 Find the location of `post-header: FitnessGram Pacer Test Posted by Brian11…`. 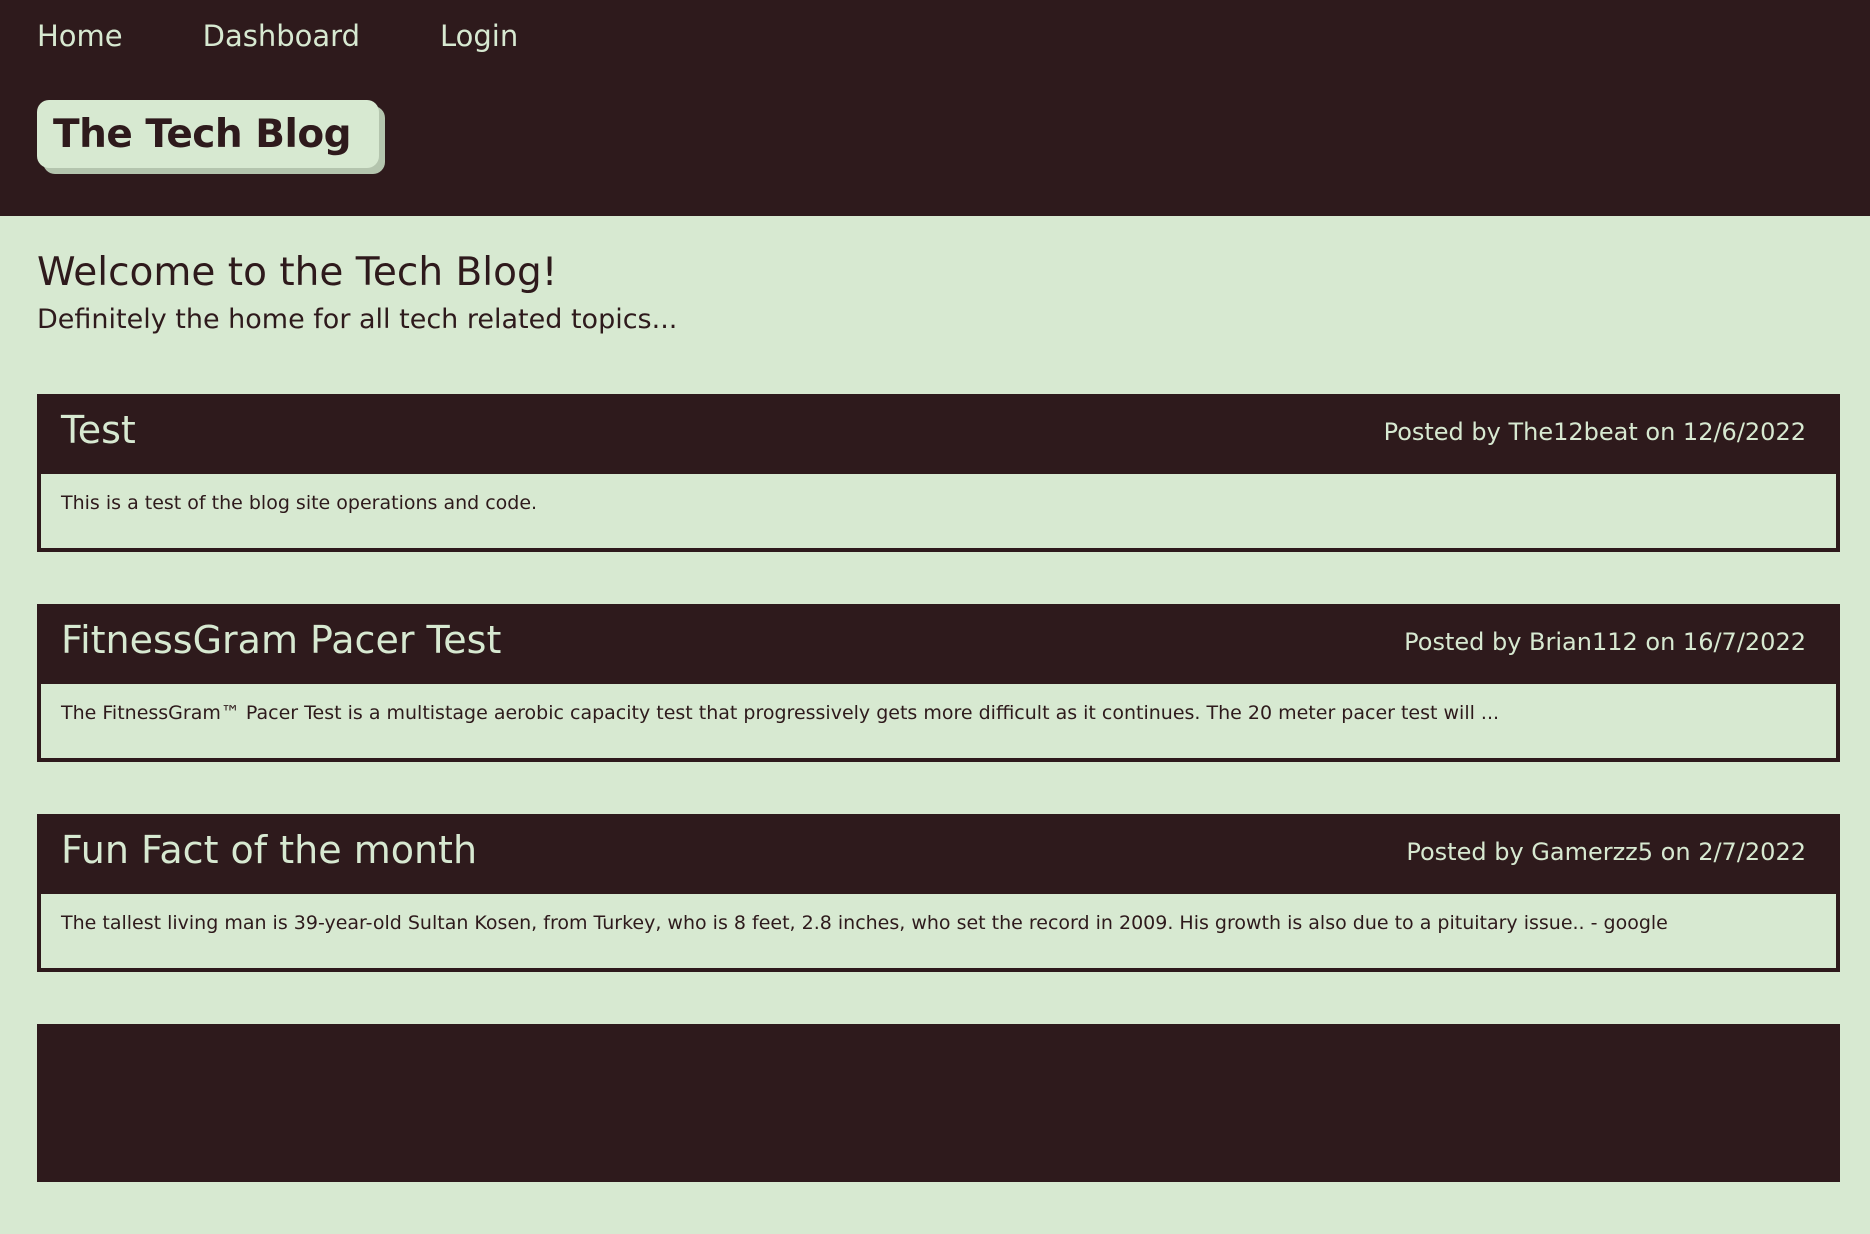

post-header: FitnessGram Pacer Test Posted by Brian11… is located at coordinates (938, 644).